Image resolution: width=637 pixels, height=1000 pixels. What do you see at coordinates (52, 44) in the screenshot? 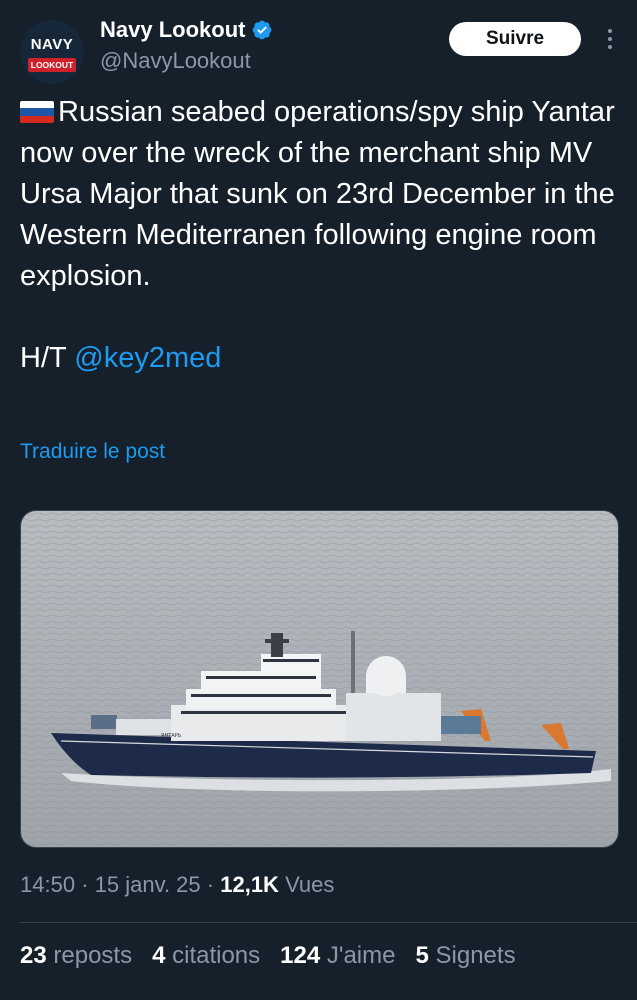
I see `avatar-text-navy: NAVY` at bounding box center [52, 44].